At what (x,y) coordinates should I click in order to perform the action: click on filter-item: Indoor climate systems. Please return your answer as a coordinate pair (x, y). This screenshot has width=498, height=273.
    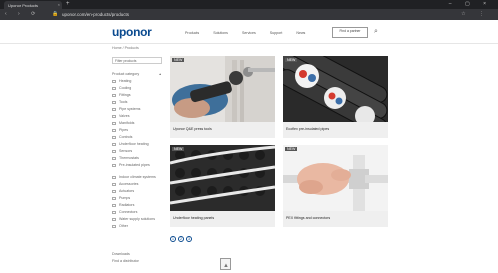
    Looking at the image, I should click on (139, 178).